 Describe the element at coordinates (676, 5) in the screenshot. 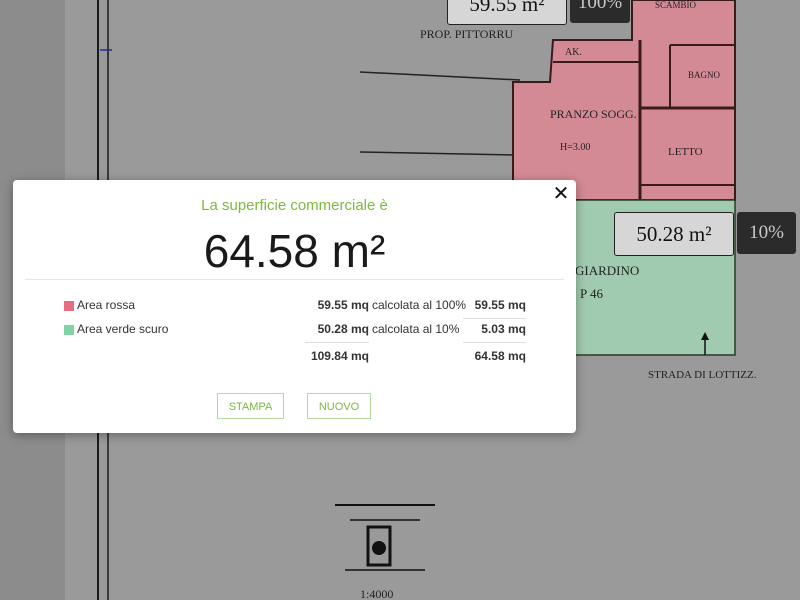

I see `map-label-top: SCAMBIO` at that location.